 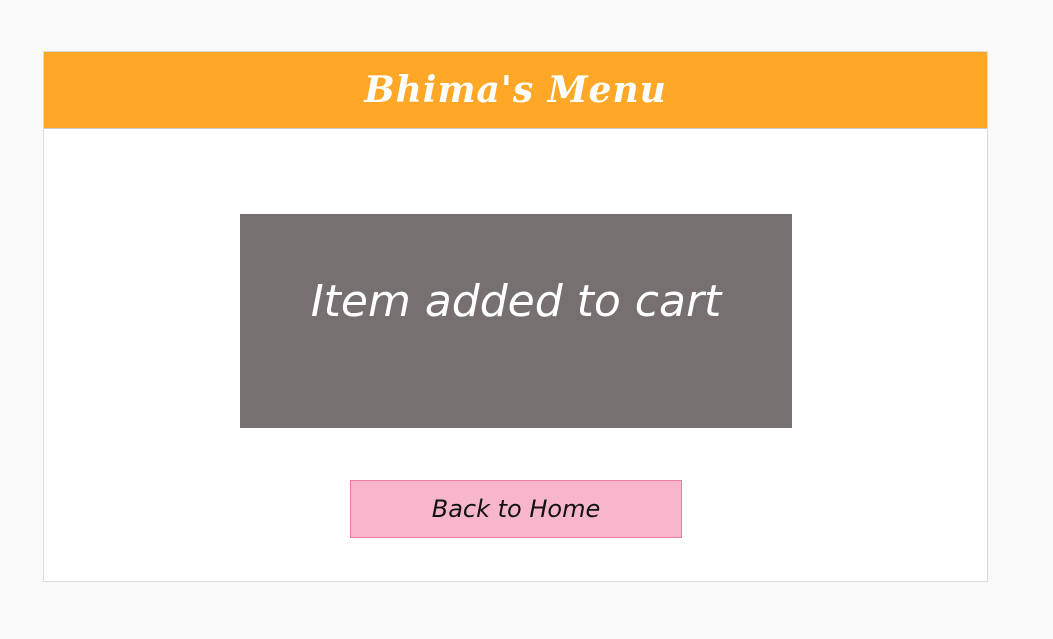 What do you see at coordinates (516, 301) in the screenshot?
I see `confirmation-message: Item added to cart` at bounding box center [516, 301].